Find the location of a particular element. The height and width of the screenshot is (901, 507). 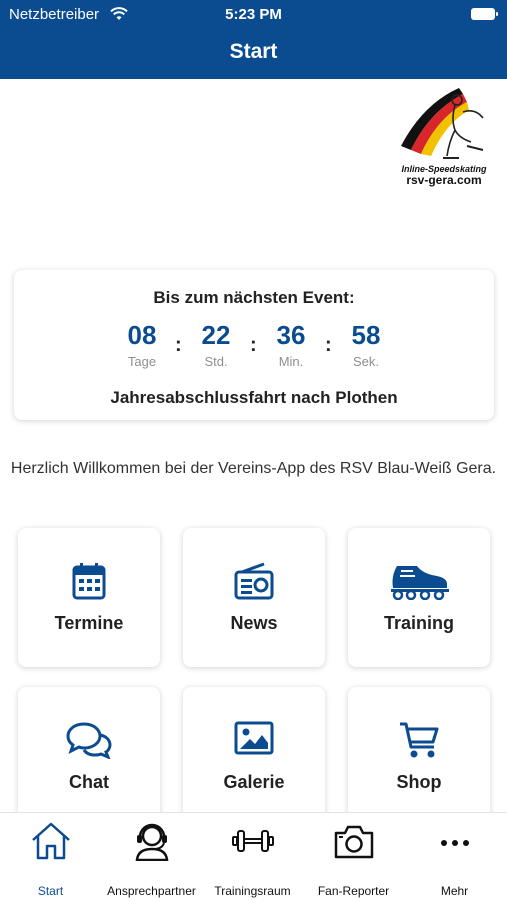

countdown-value: 58 is located at coordinates (366, 335).